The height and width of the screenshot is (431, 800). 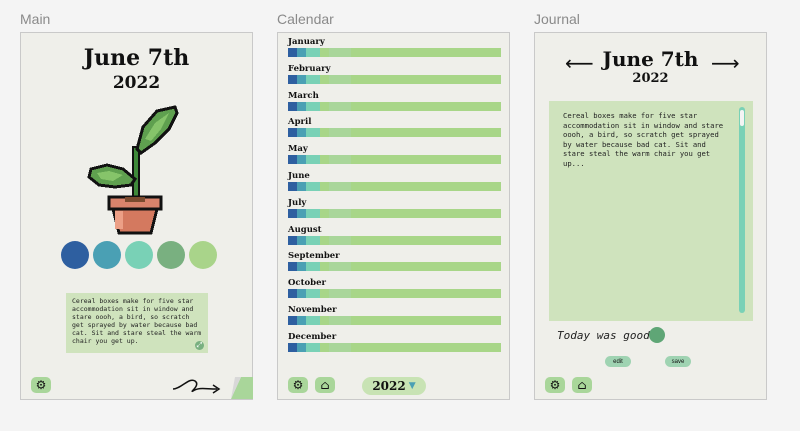 I want to click on month-row: April, so click(x=394, y=130).